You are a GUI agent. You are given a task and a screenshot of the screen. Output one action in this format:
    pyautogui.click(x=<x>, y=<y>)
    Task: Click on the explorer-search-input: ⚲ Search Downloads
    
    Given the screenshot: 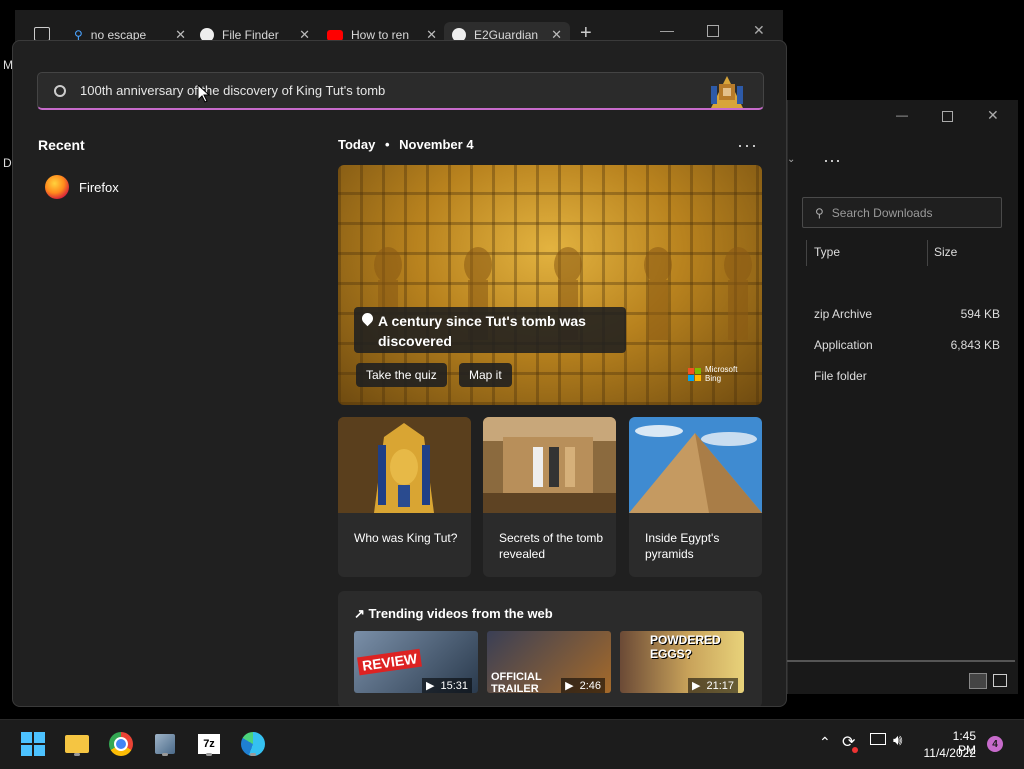 What is the action you would take?
    pyautogui.click(x=902, y=212)
    